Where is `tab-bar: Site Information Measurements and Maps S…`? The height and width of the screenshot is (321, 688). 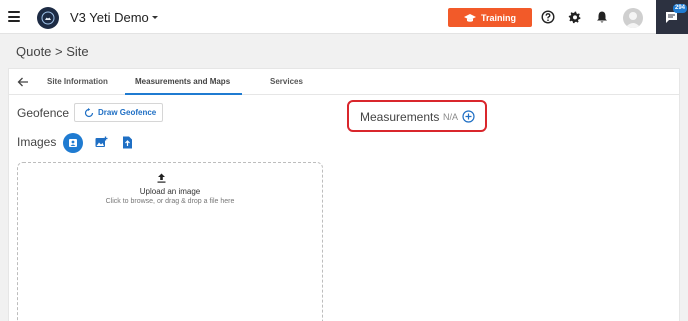
tab-bar: Site Information Measurements and Maps S… is located at coordinates (344, 82).